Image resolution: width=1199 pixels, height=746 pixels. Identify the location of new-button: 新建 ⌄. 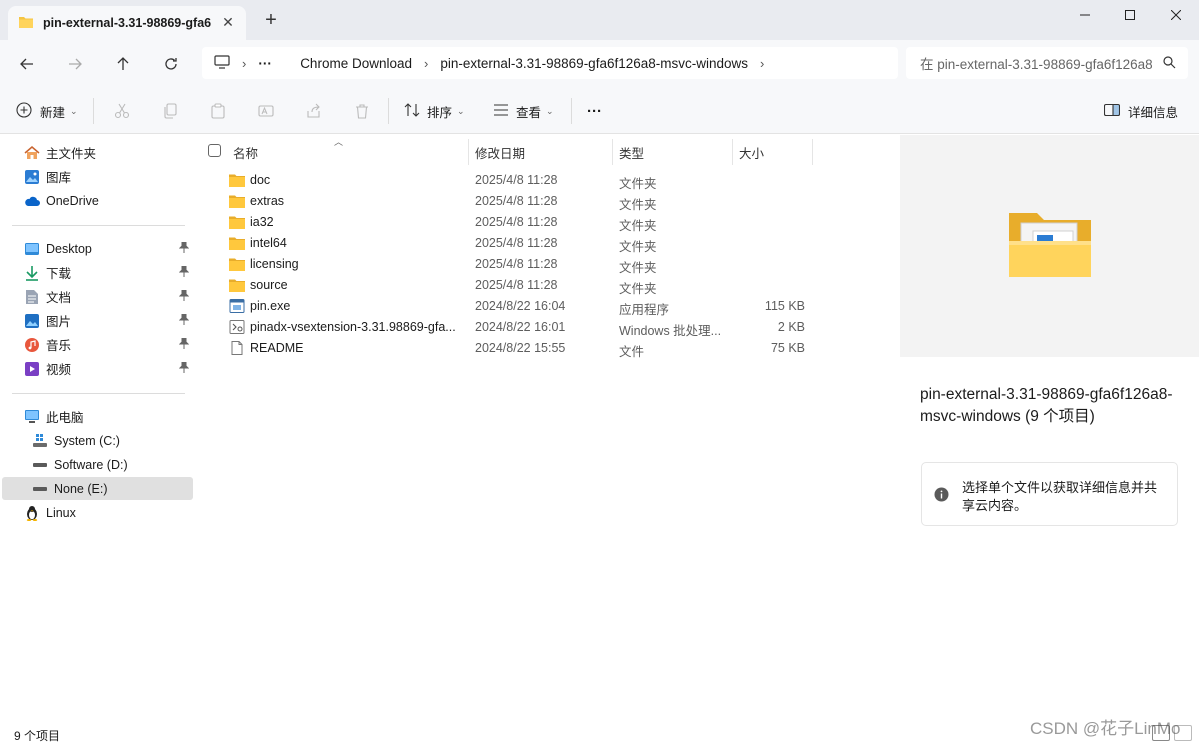
(47, 111).